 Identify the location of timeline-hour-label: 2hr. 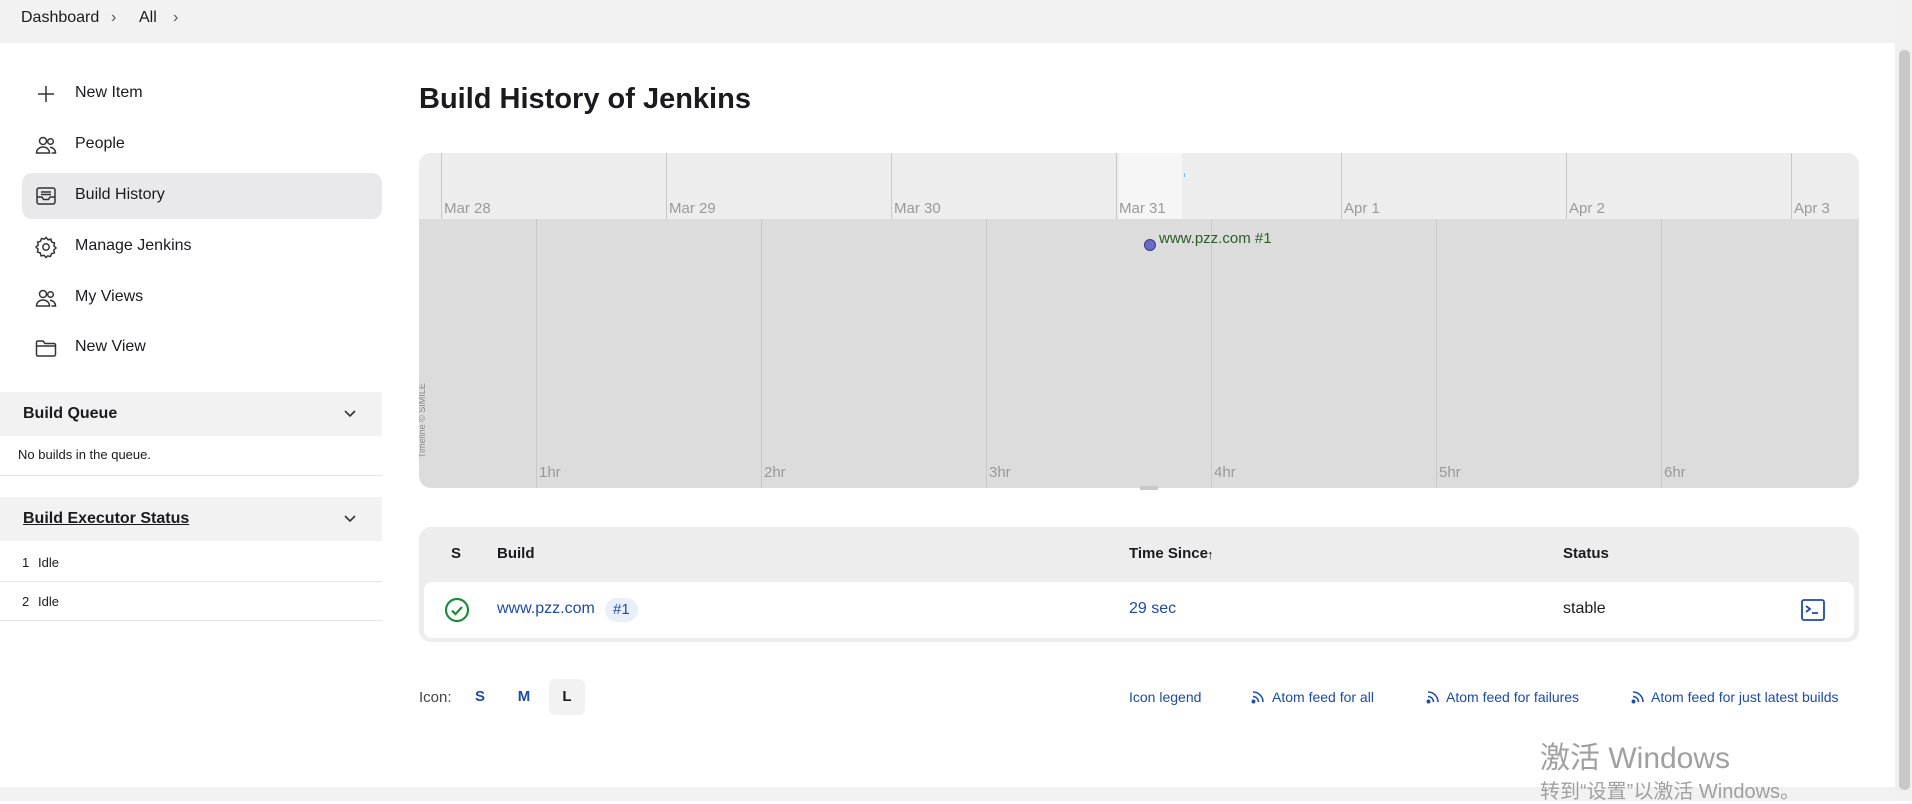
(775, 472).